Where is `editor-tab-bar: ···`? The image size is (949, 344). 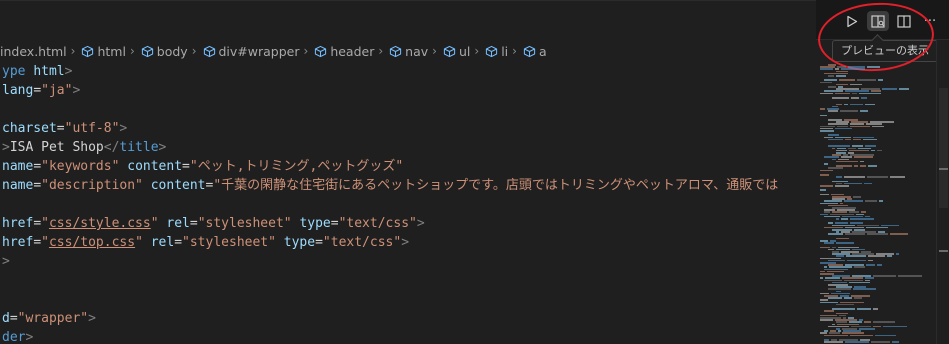 editor-tab-bar: ··· is located at coordinates (474, 20).